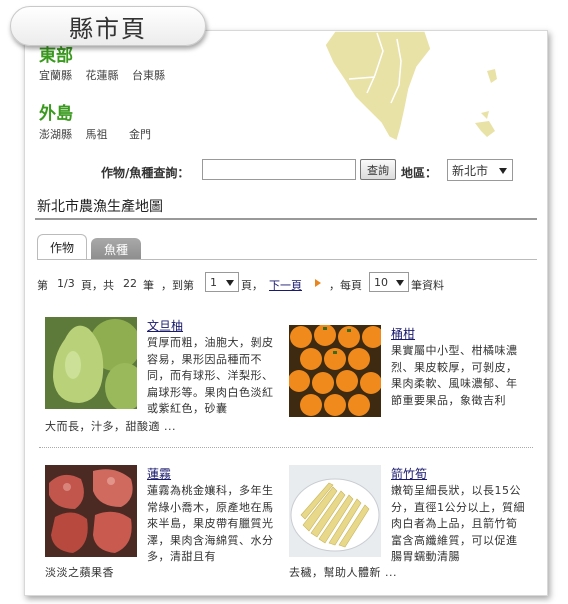  What do you see at coordinates (222, 282) in the screenshot?
I see `page-select: 1` at bounding box center [222, 282].